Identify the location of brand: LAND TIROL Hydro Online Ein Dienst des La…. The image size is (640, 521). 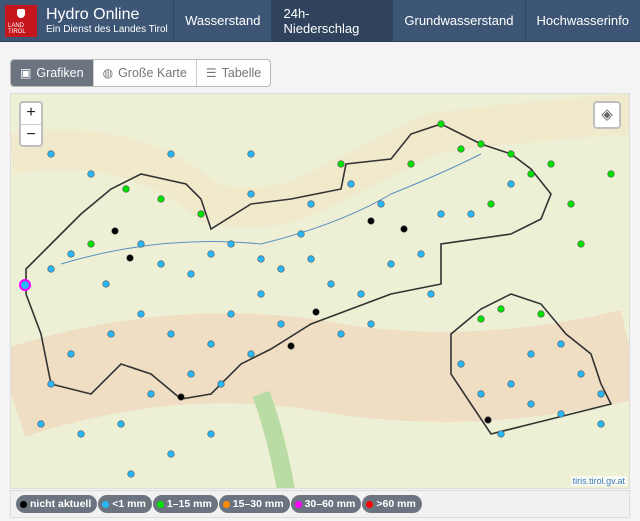
(86, 20).